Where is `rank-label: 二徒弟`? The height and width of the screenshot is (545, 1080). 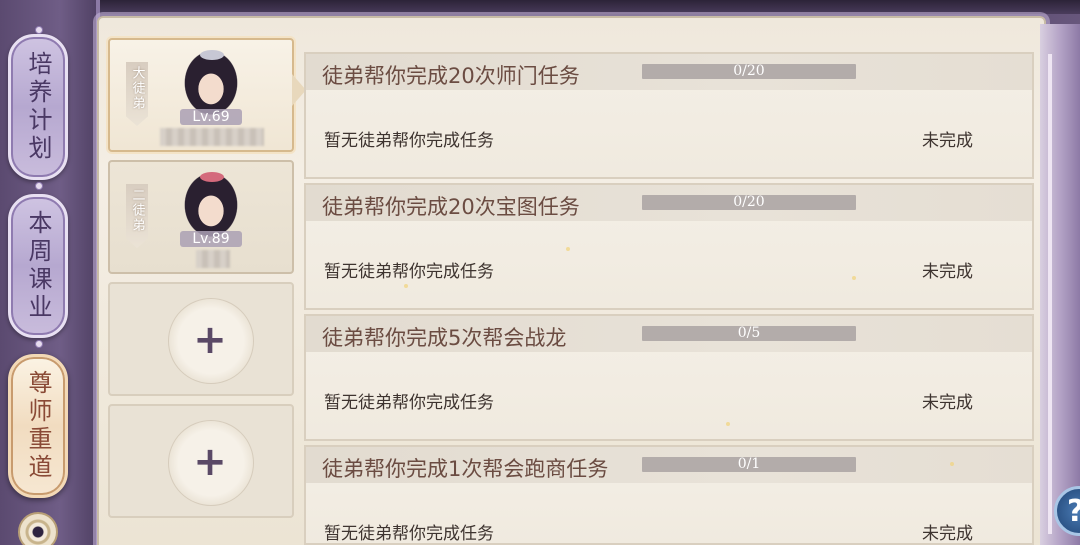
rank-label: 二徒弟 is located at coordinates (137, 210).